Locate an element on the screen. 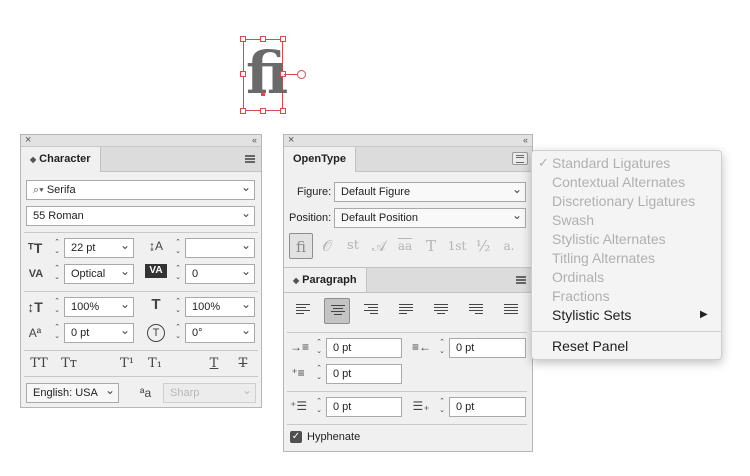 The width and height of the screenshot is (750, 476). subscript-button: T₁ is located at coordinates (155, 364).